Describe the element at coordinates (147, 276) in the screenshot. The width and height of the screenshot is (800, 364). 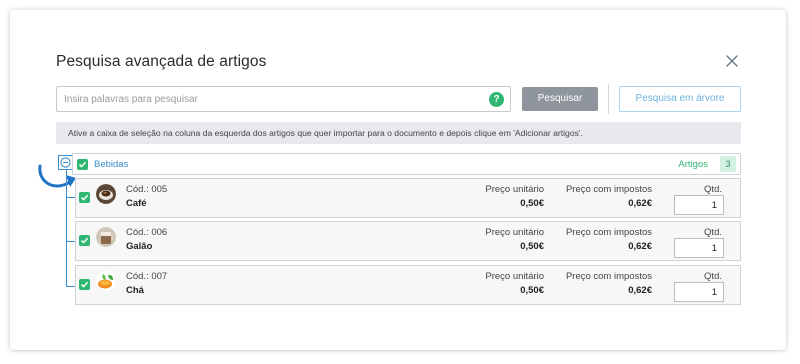
I see `article-code: Cód.: 007` at that location.